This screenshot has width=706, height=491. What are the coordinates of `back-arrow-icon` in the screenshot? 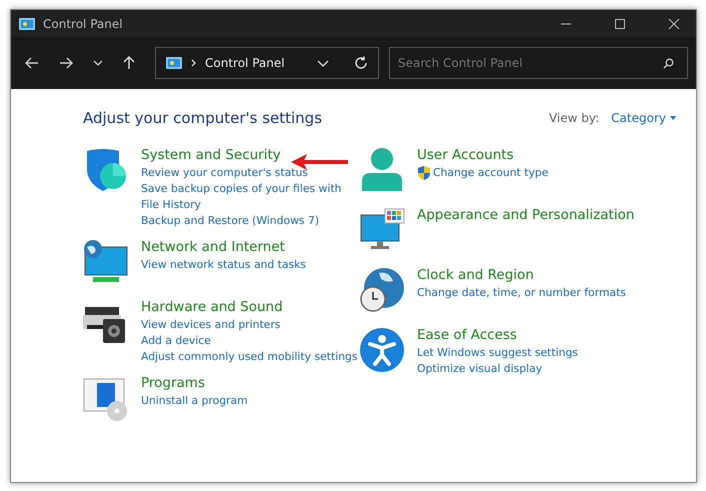 It's located at (32, 63).